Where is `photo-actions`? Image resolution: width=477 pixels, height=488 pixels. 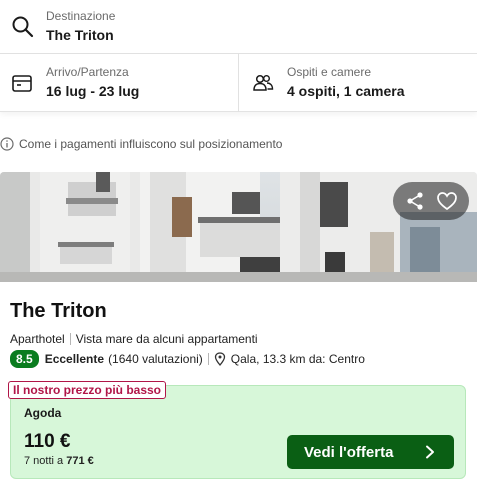
photo-actions is located at coordinates (431, 201).